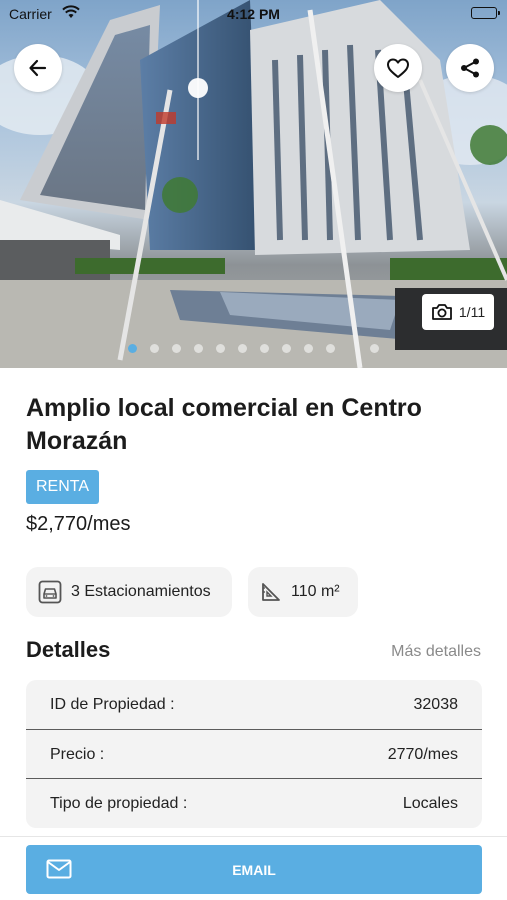 This screenshot has width=507, height=900. I want to click on email-button-label: EMAIL, so click(254, 869).